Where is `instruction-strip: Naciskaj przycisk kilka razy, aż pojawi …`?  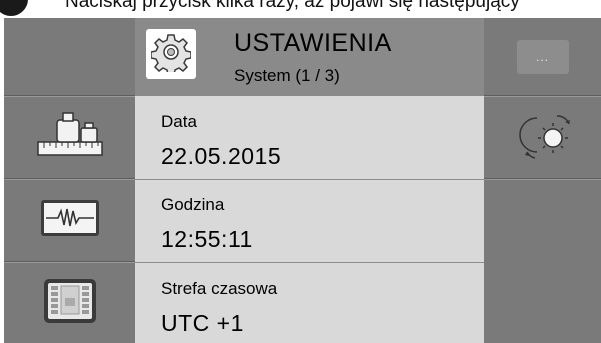
instruction-strip: Naciskaj przycisk kilka razy, aż pojawi … is located at coordinates (300, 9).